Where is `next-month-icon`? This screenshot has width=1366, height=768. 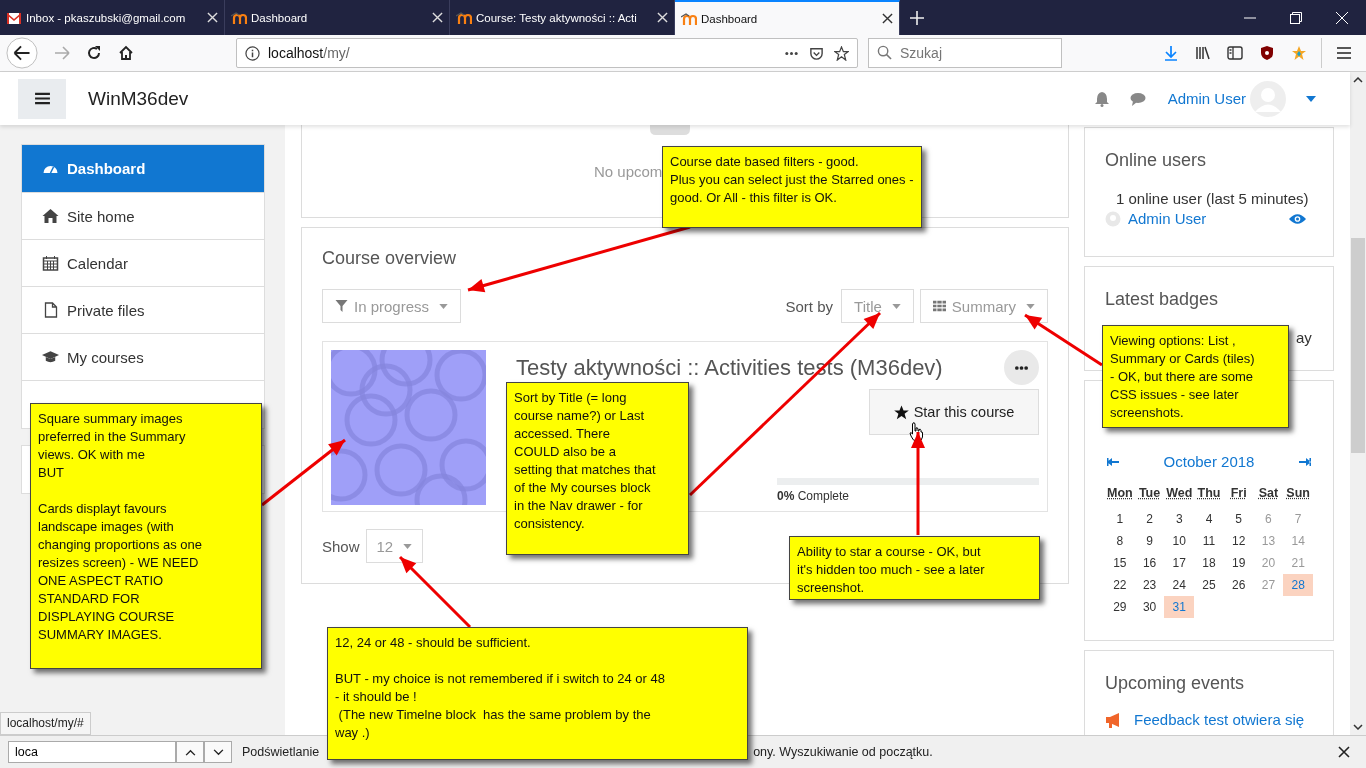 next-month-icon is located at coordinates (1305, 461).